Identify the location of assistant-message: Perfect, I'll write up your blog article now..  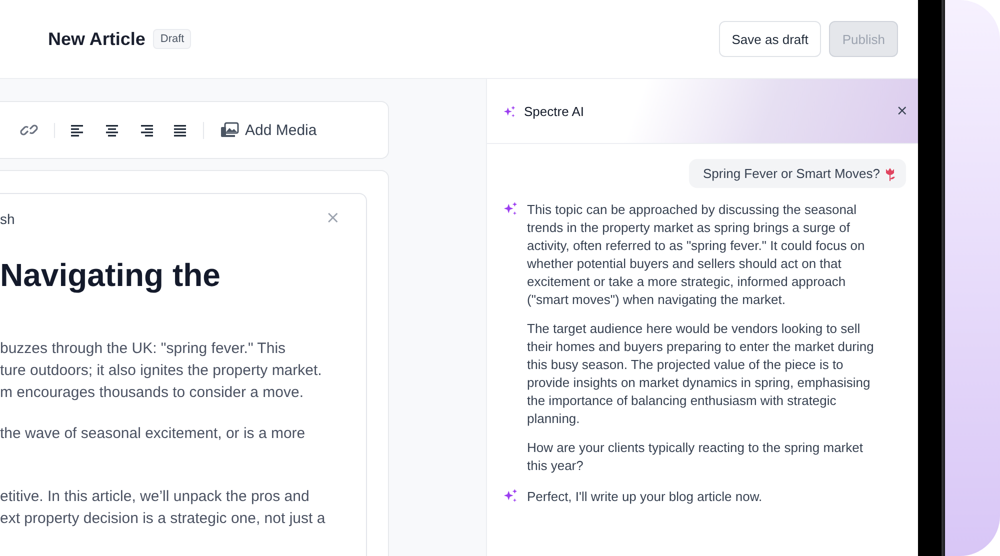
(645, 497).